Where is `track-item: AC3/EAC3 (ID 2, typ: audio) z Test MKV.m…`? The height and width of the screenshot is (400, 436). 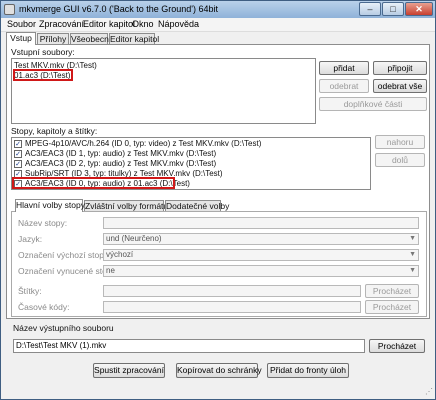 track-item: AC3/EAC3 (ID 2, typ: audio) z Test MKV.m… is located at coordinates (120, 163).